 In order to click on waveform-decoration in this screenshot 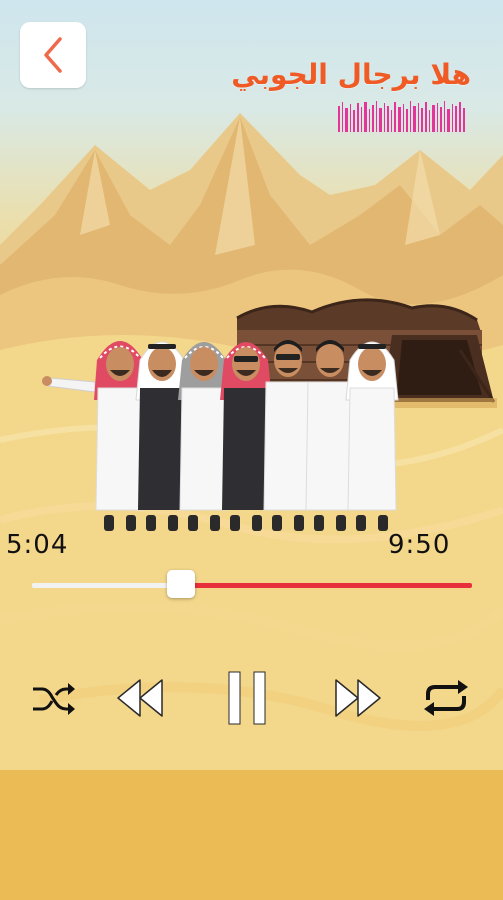, I will do `click(401, 116)`.